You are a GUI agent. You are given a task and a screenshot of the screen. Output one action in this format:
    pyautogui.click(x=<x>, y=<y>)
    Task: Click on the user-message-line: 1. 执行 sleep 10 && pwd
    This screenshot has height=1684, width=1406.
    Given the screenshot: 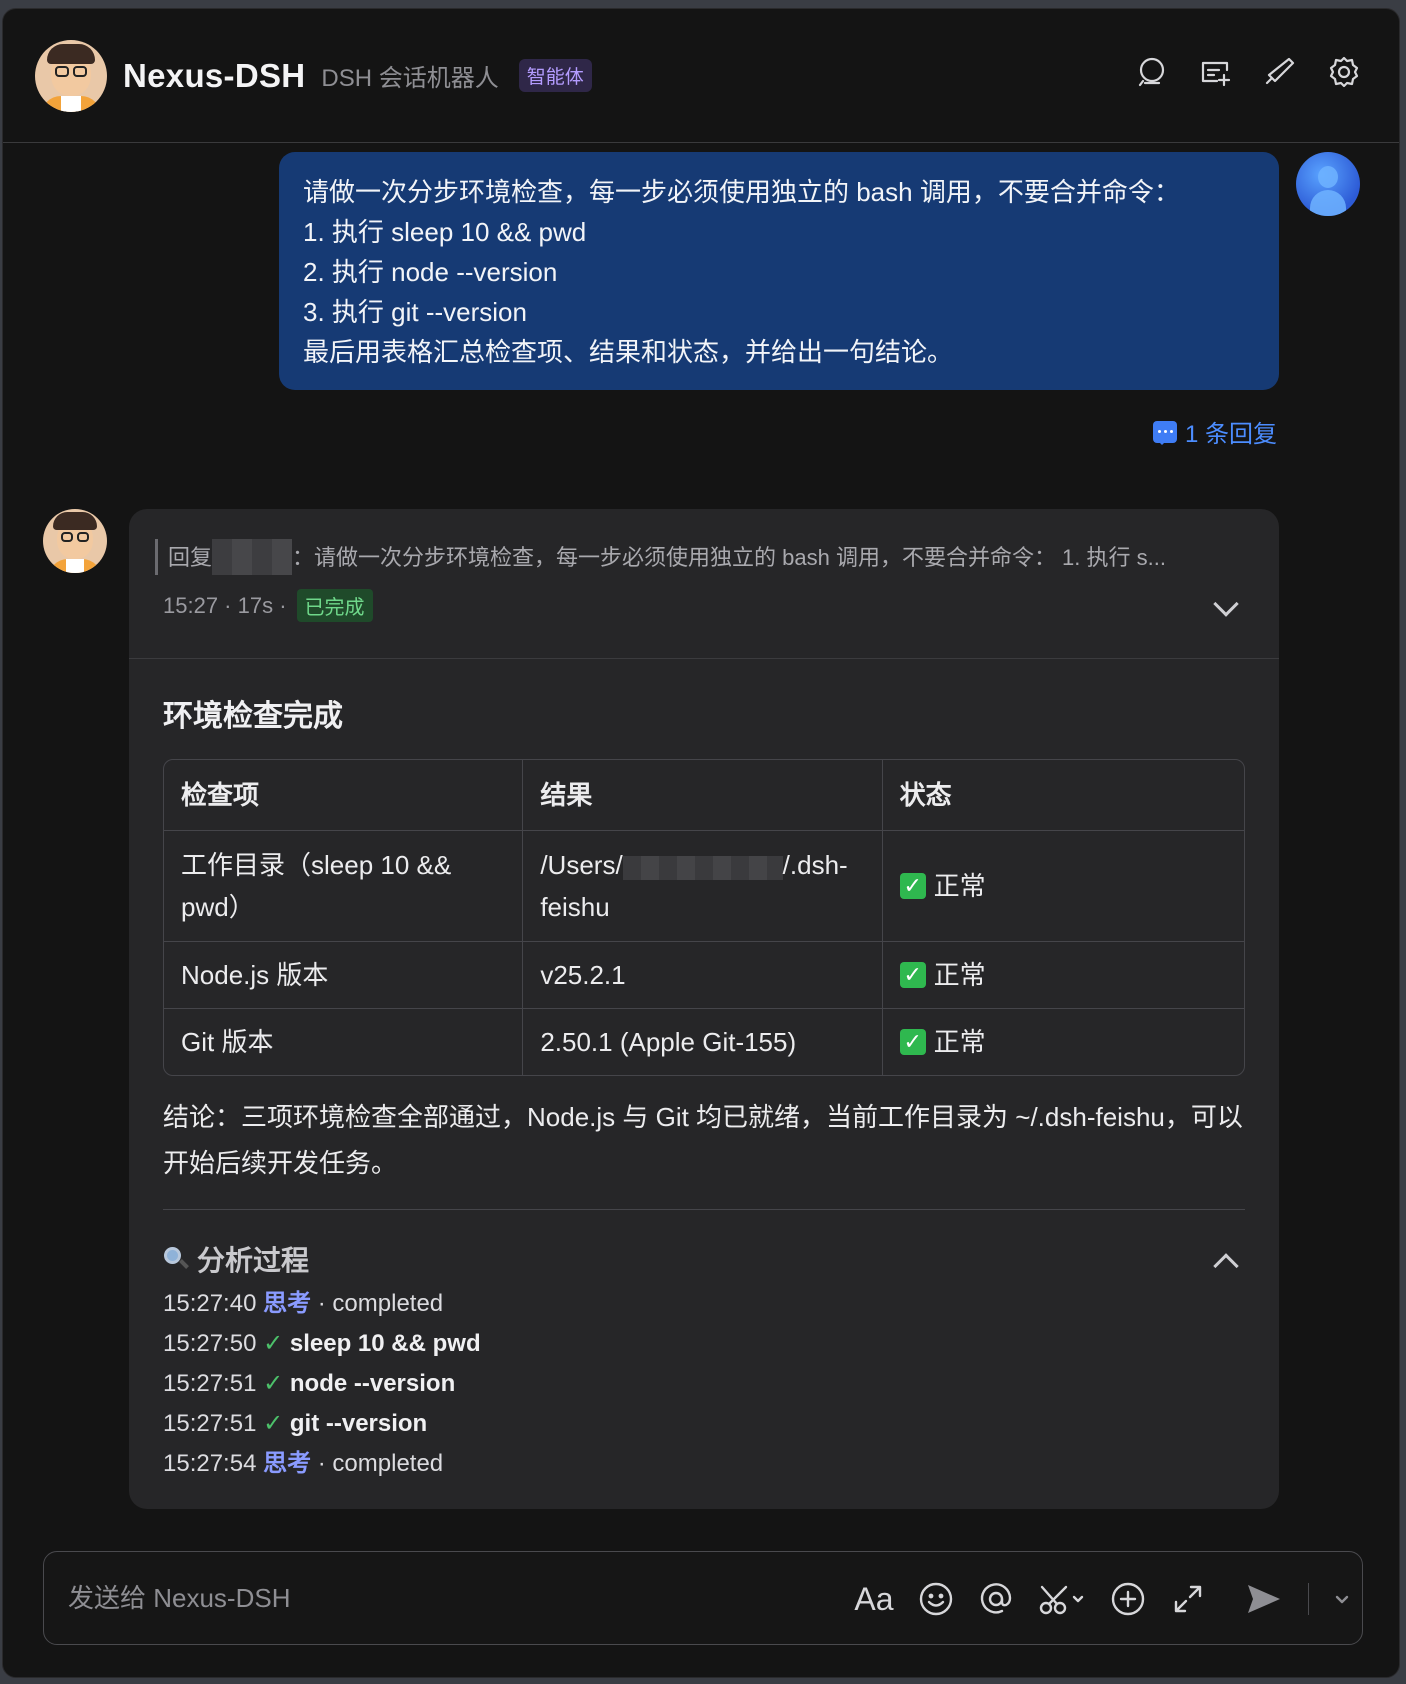 What is the action you would take?
    pyautogui.click(x=445, y=232)
    